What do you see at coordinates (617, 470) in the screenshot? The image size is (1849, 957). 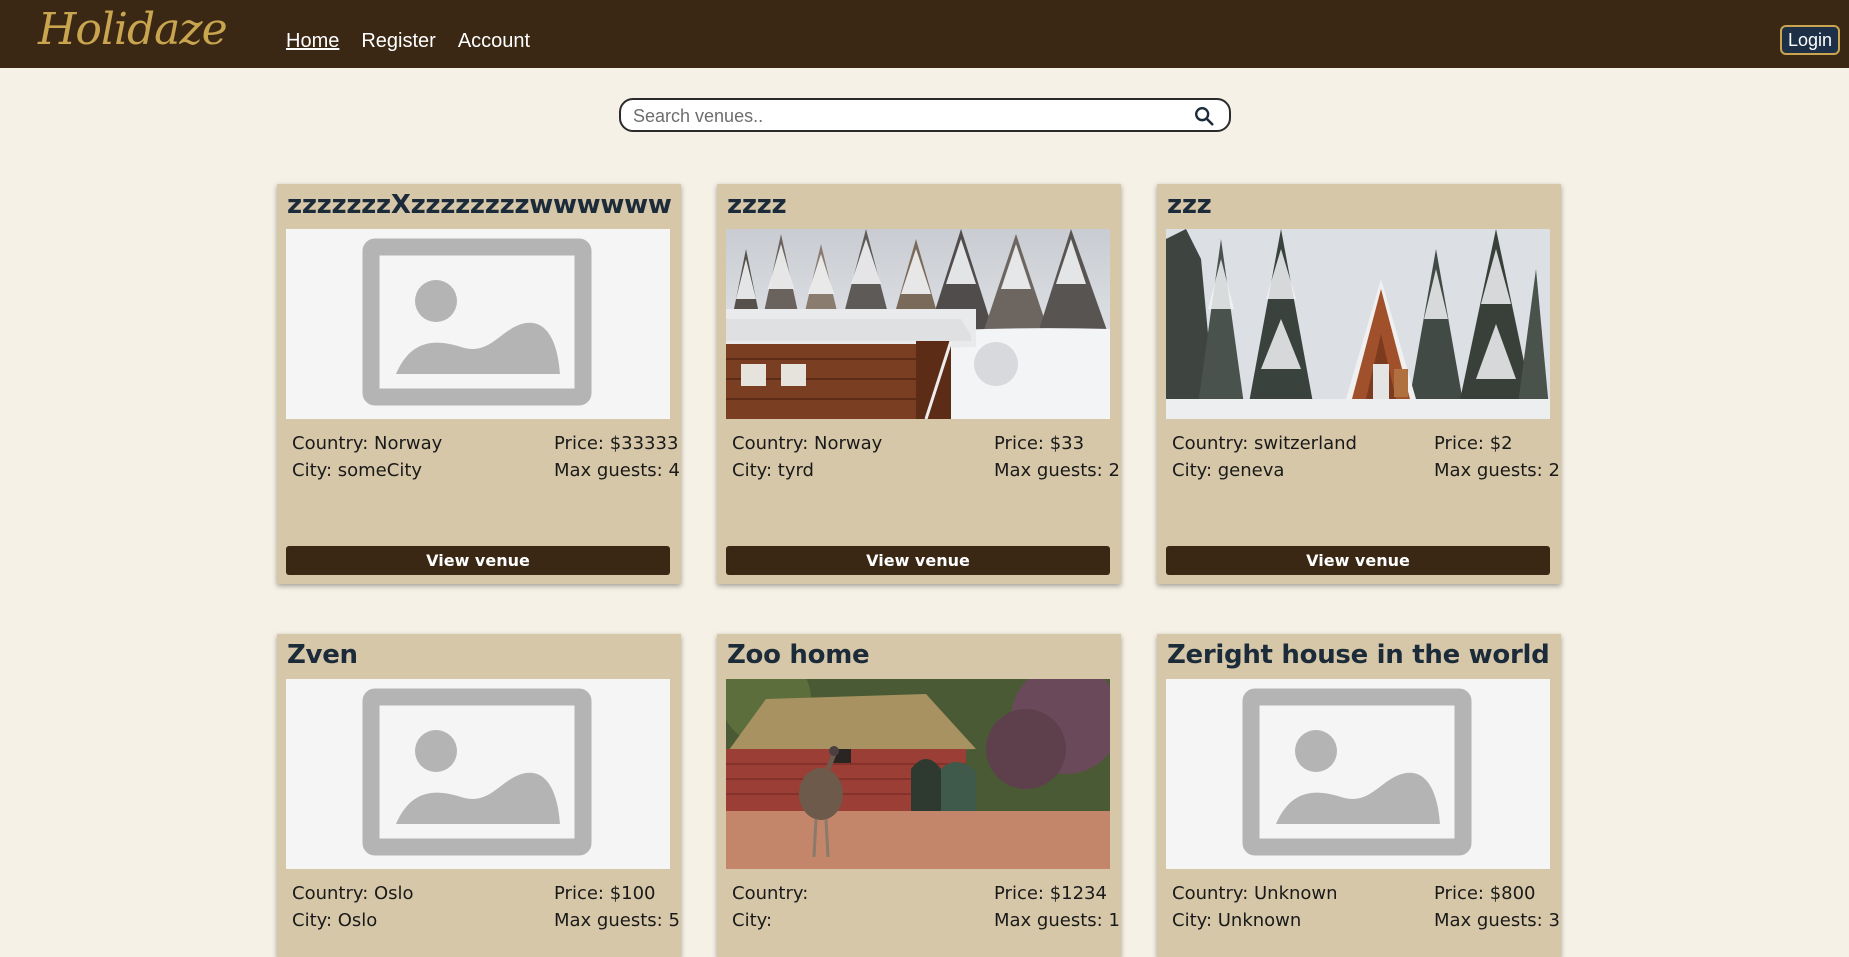 I see `venue-max-guests: Max guests: 4` at bounding box center [617, 470].